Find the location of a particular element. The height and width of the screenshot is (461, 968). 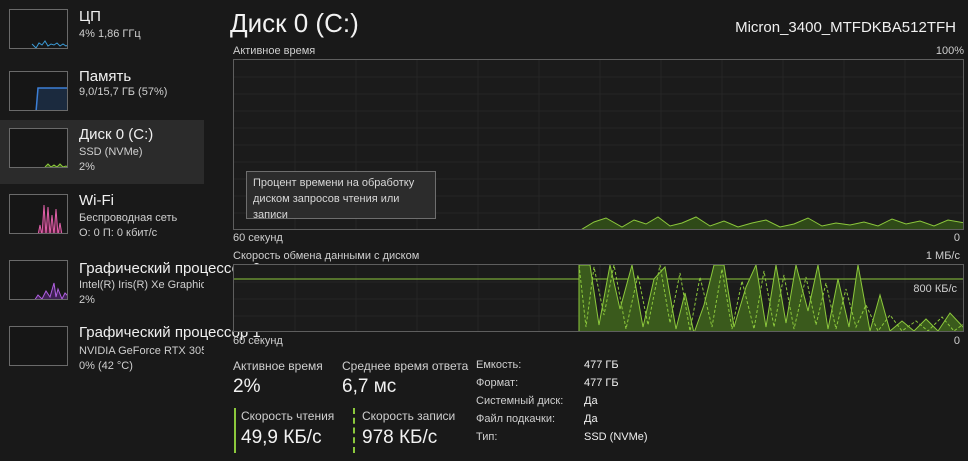

info-pagefile-key: Файл подкачки: is located at coordinates (516, 419).